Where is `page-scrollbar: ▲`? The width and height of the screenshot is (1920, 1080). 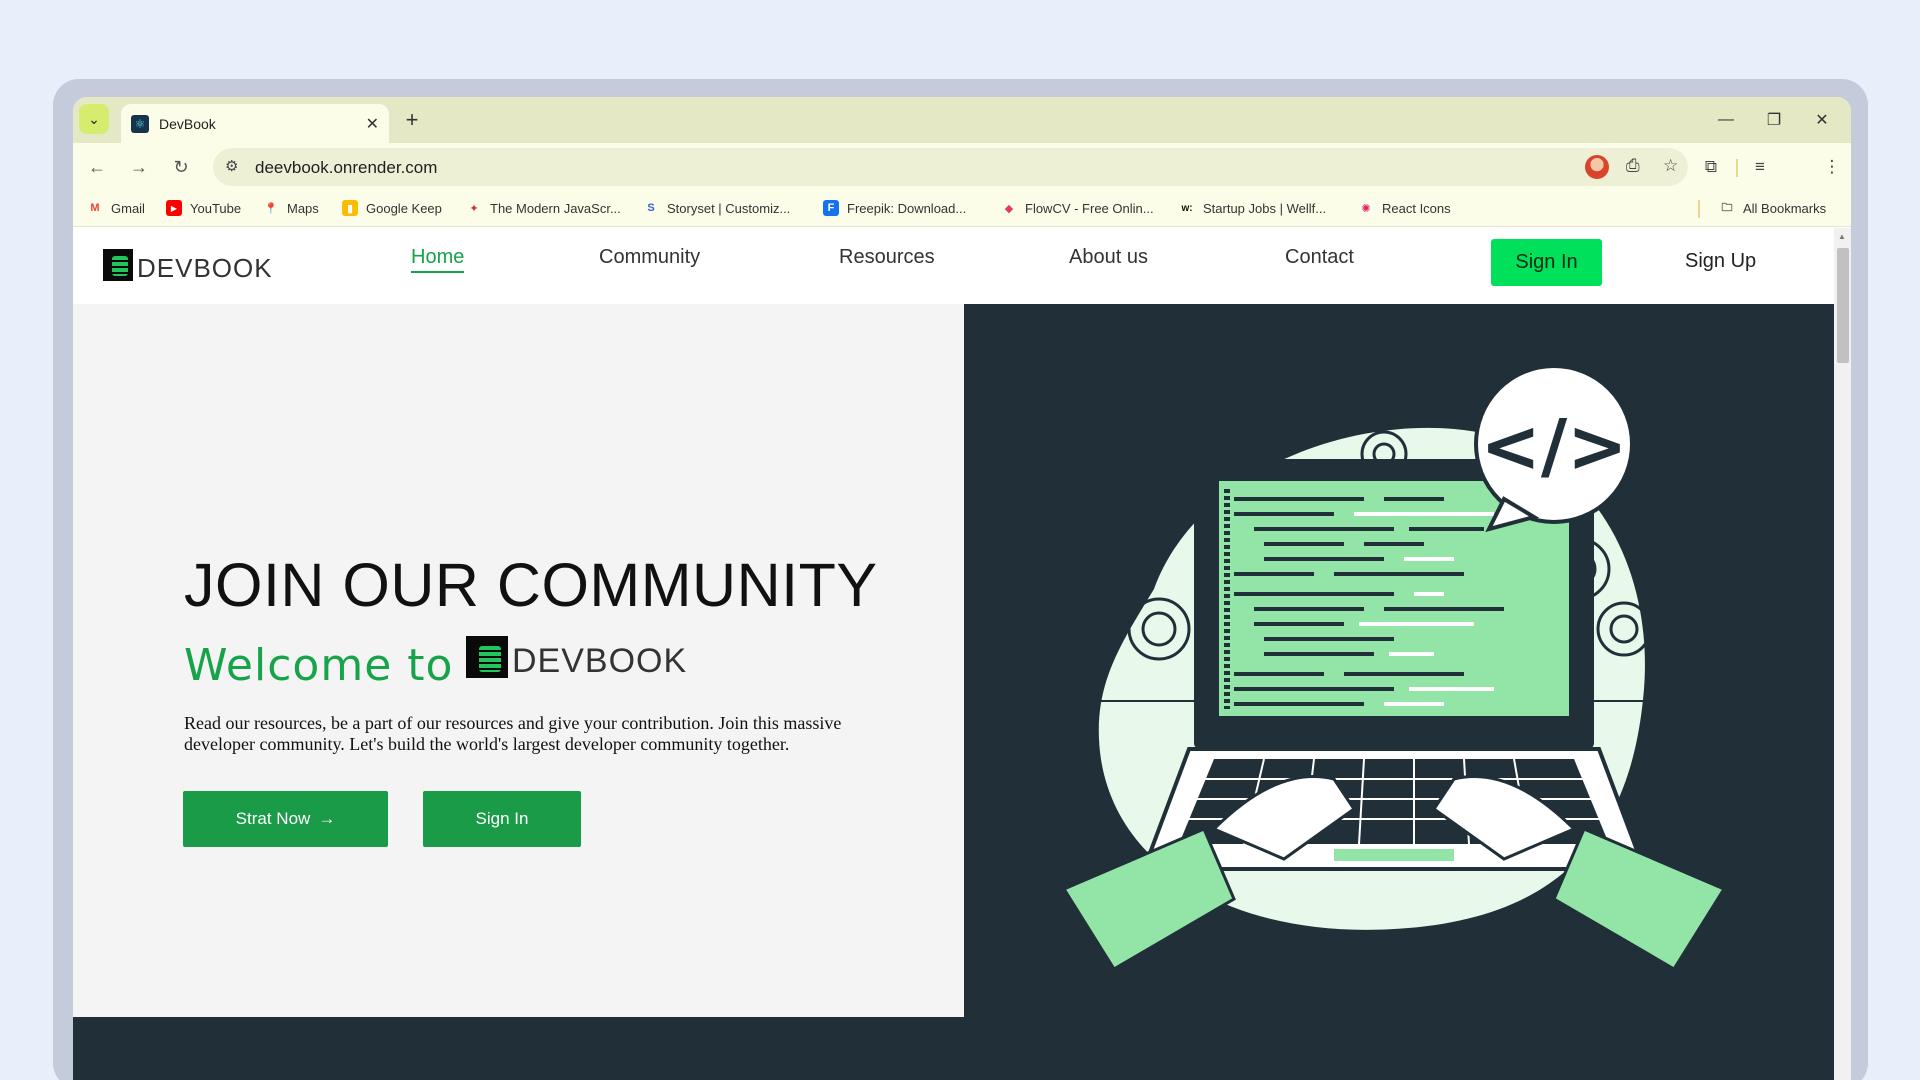
page-scrollbar: ▲ is located at coordinates (1842, 654).